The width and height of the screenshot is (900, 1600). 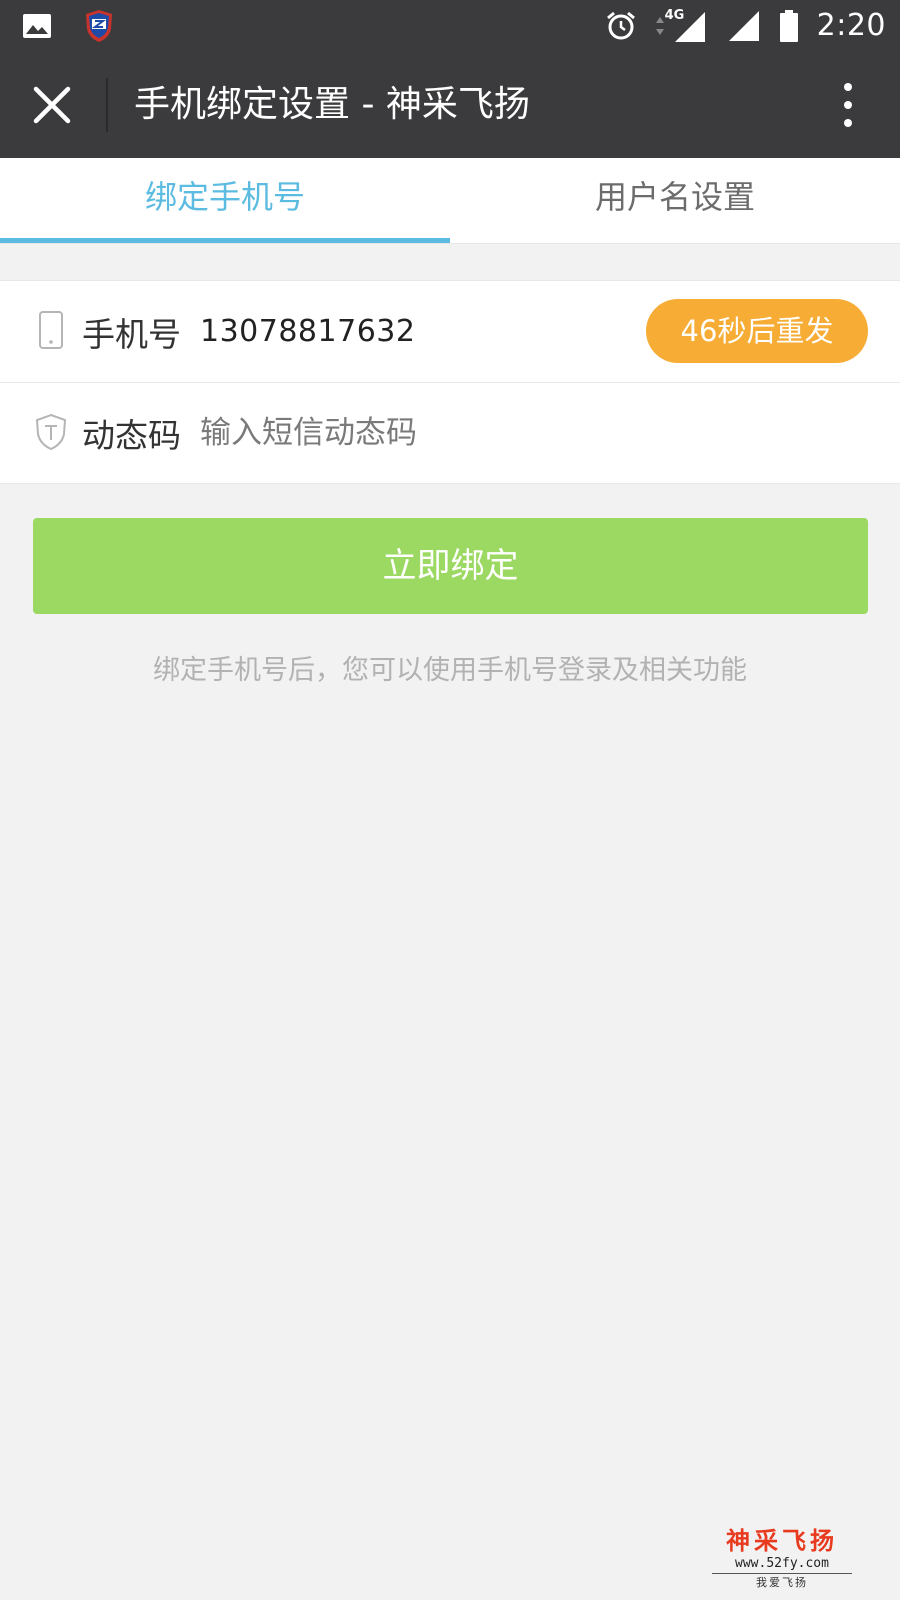 What do you see at coordinates (782, 1540) in the screenshot?
I see `watermark-title: 神采飞扬` at bounding box center [782, 1540].